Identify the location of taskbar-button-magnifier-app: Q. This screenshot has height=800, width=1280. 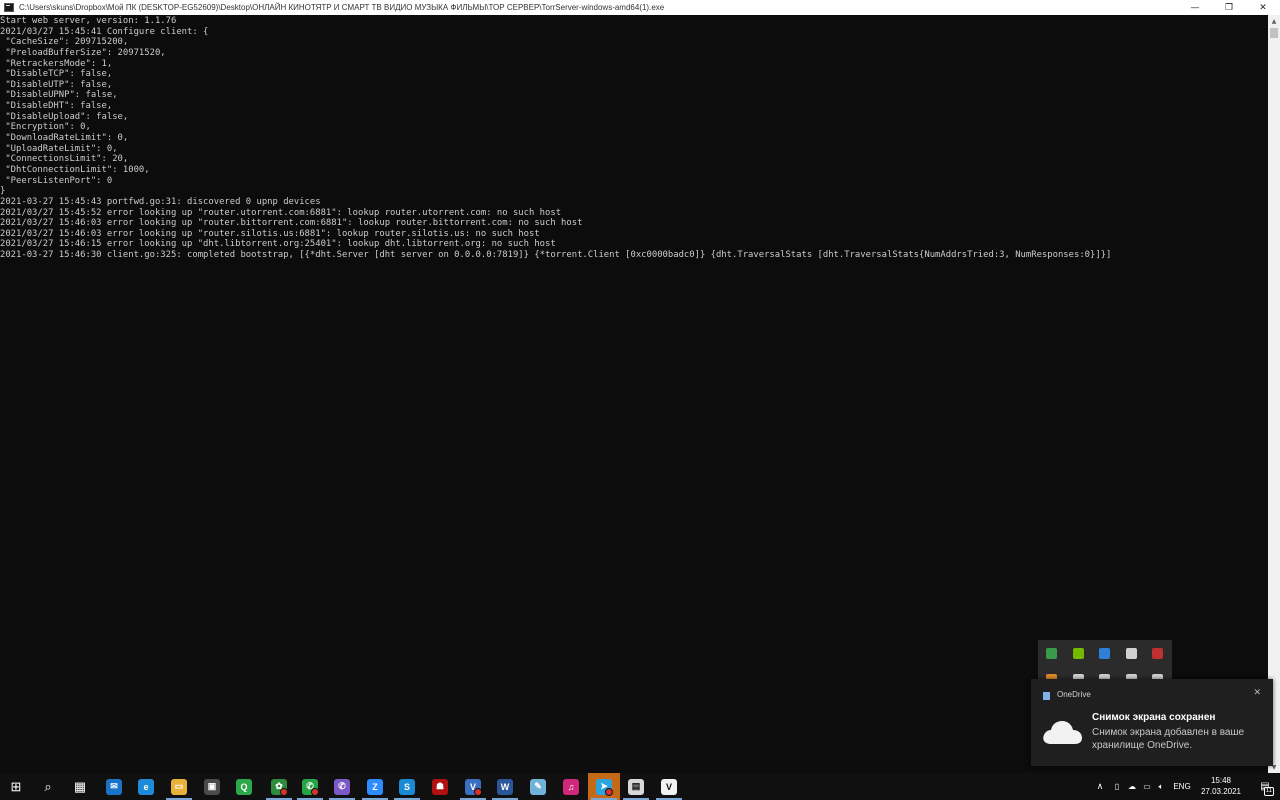
(244, 786).